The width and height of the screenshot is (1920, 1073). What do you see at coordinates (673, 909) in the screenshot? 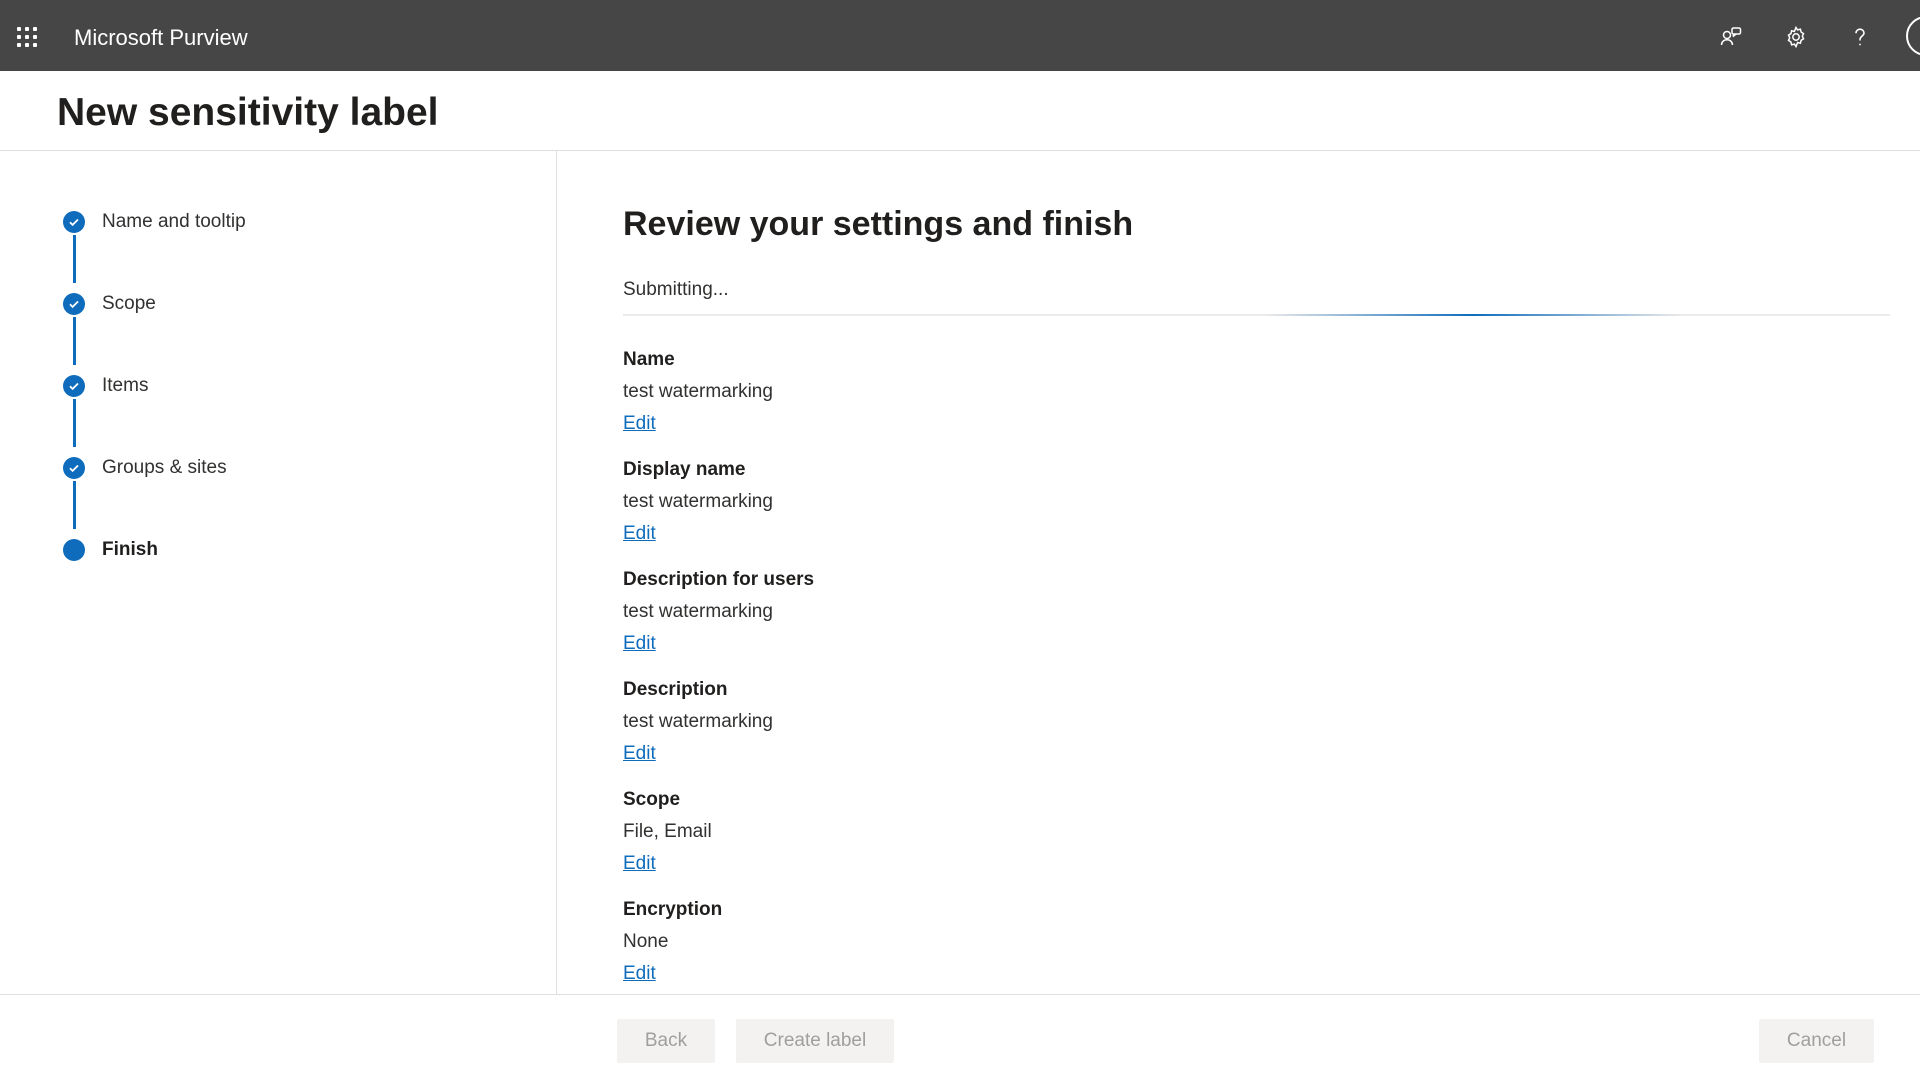
I see `section-heading: Encryption` at bounding box center [673, 909].